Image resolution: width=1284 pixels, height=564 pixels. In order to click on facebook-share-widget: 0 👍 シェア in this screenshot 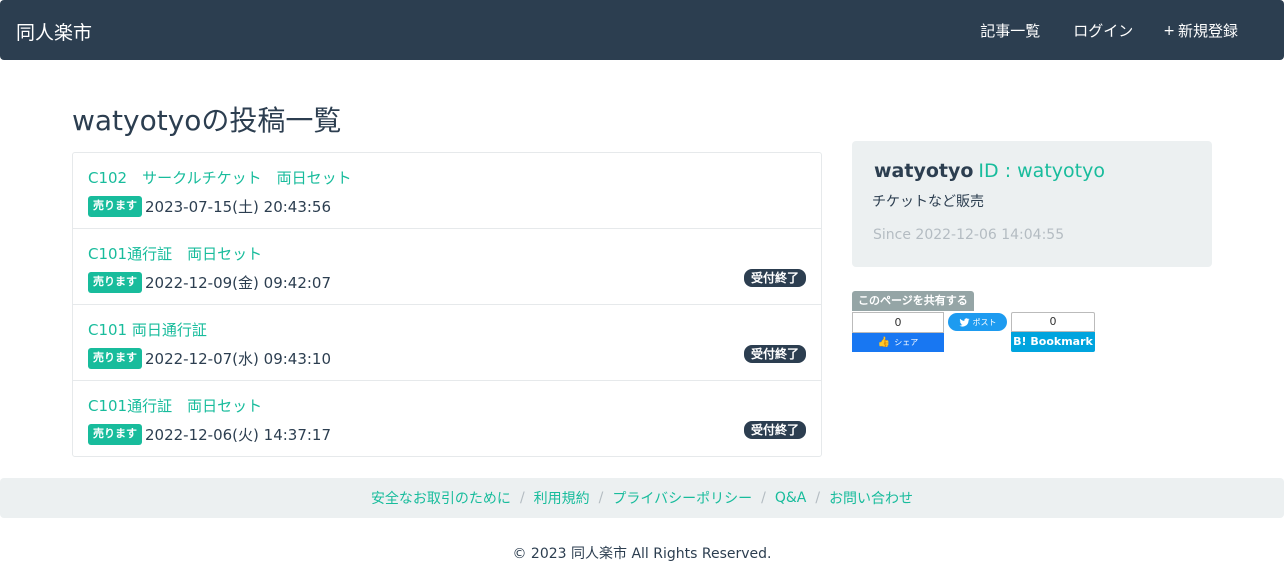, I will do `click(898, 332)`.